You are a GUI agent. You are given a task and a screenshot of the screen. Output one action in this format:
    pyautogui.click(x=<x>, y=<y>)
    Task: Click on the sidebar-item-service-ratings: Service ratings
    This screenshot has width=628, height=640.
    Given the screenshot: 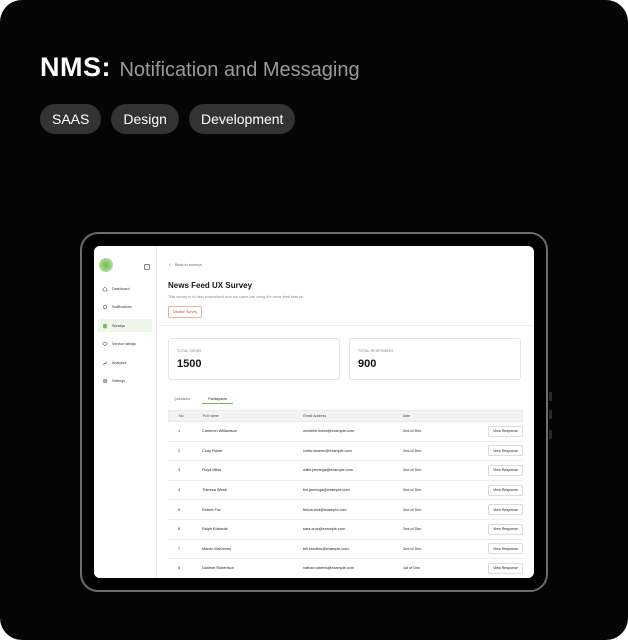 What is the action you would take?
    pyautogui.click(x=125, y=344)
    